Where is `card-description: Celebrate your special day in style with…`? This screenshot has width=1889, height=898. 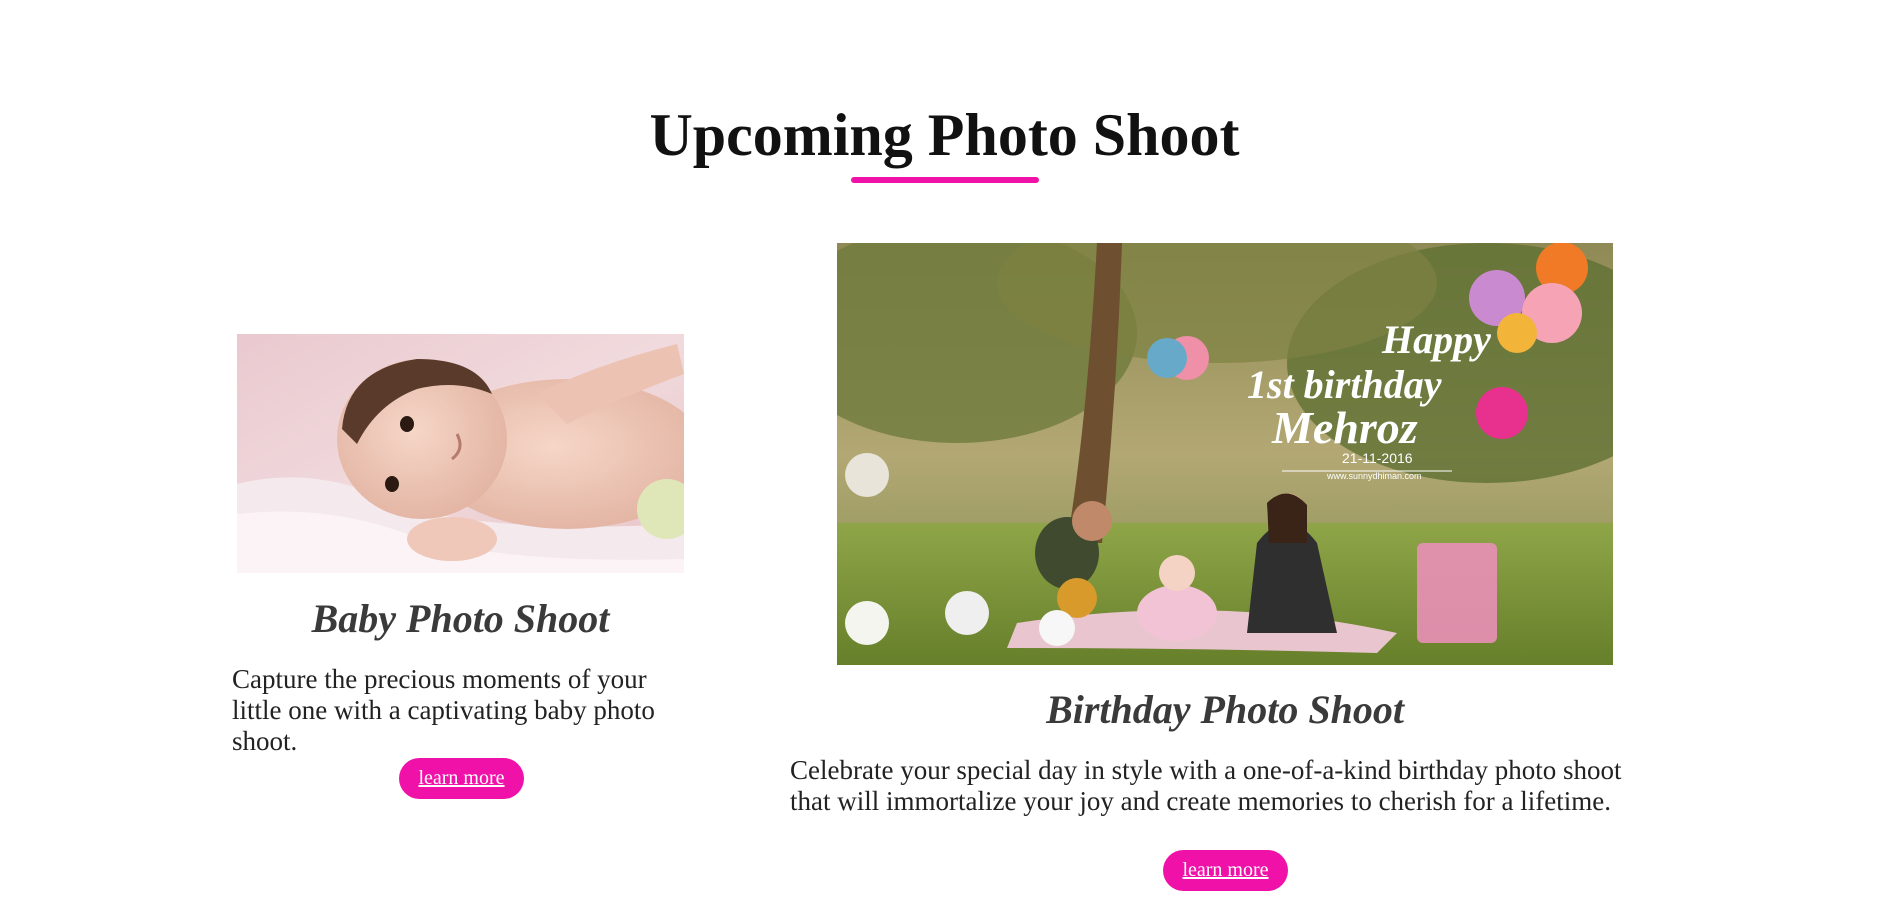
card-description: Celebrate your special day in style with… is located at coordinates (1206, 785).